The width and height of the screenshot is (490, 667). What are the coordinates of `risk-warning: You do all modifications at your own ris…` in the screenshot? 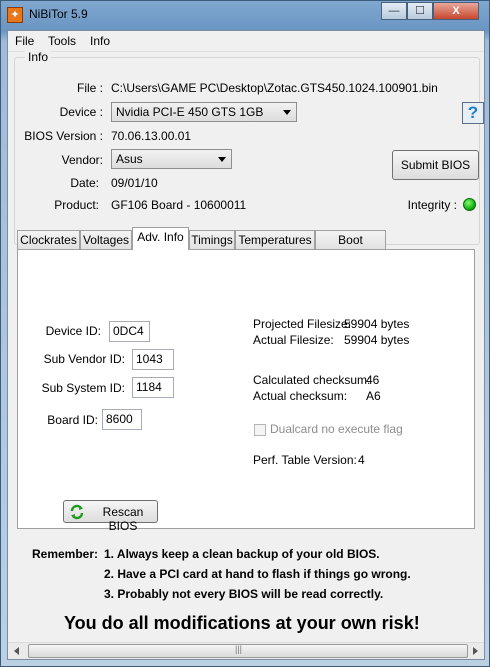 It's located at (242, 623).